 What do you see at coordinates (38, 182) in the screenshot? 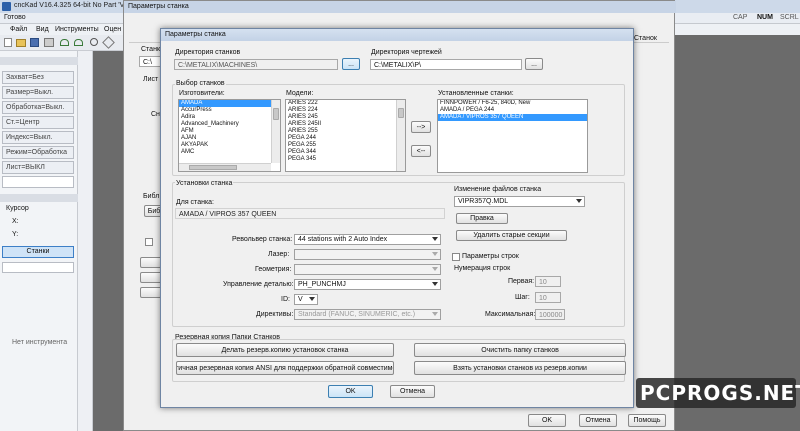
I see `side-input-box` at bounding box center [38, 182].